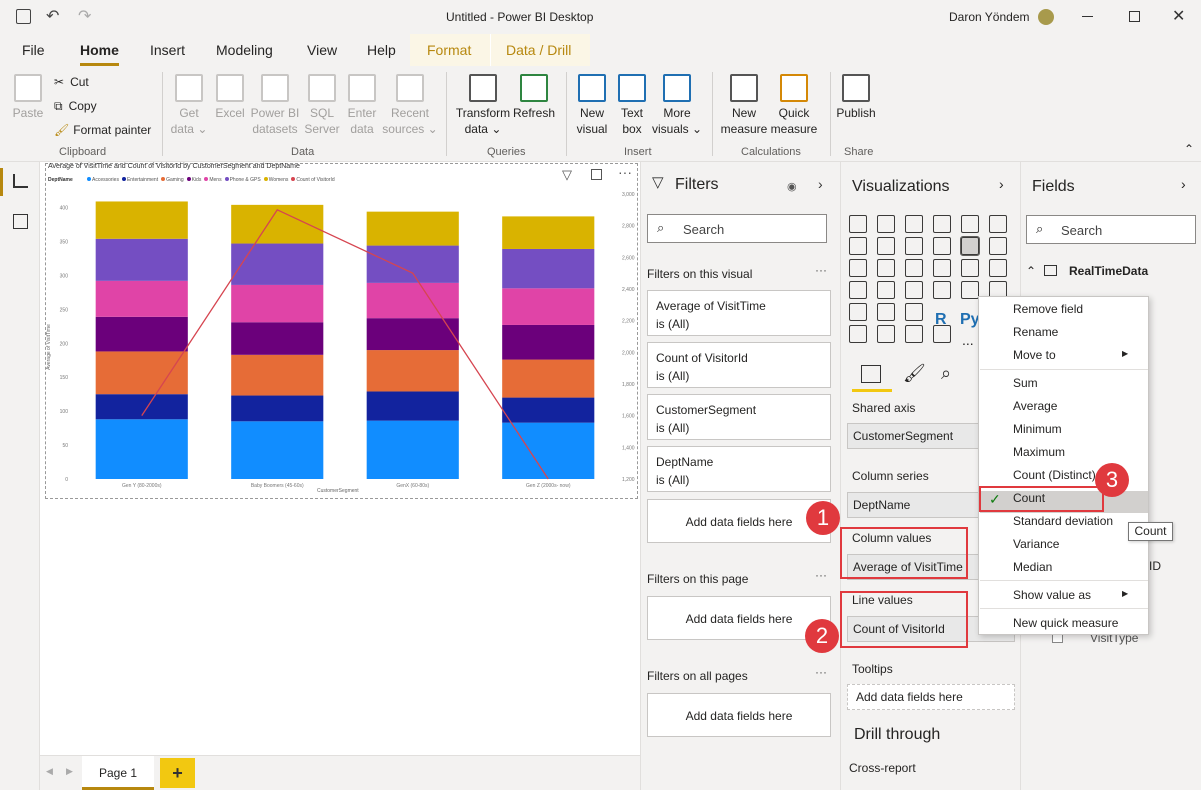 The image size is (1201, 790). I want to click on clustered-bar-icon, so click(914, 224).